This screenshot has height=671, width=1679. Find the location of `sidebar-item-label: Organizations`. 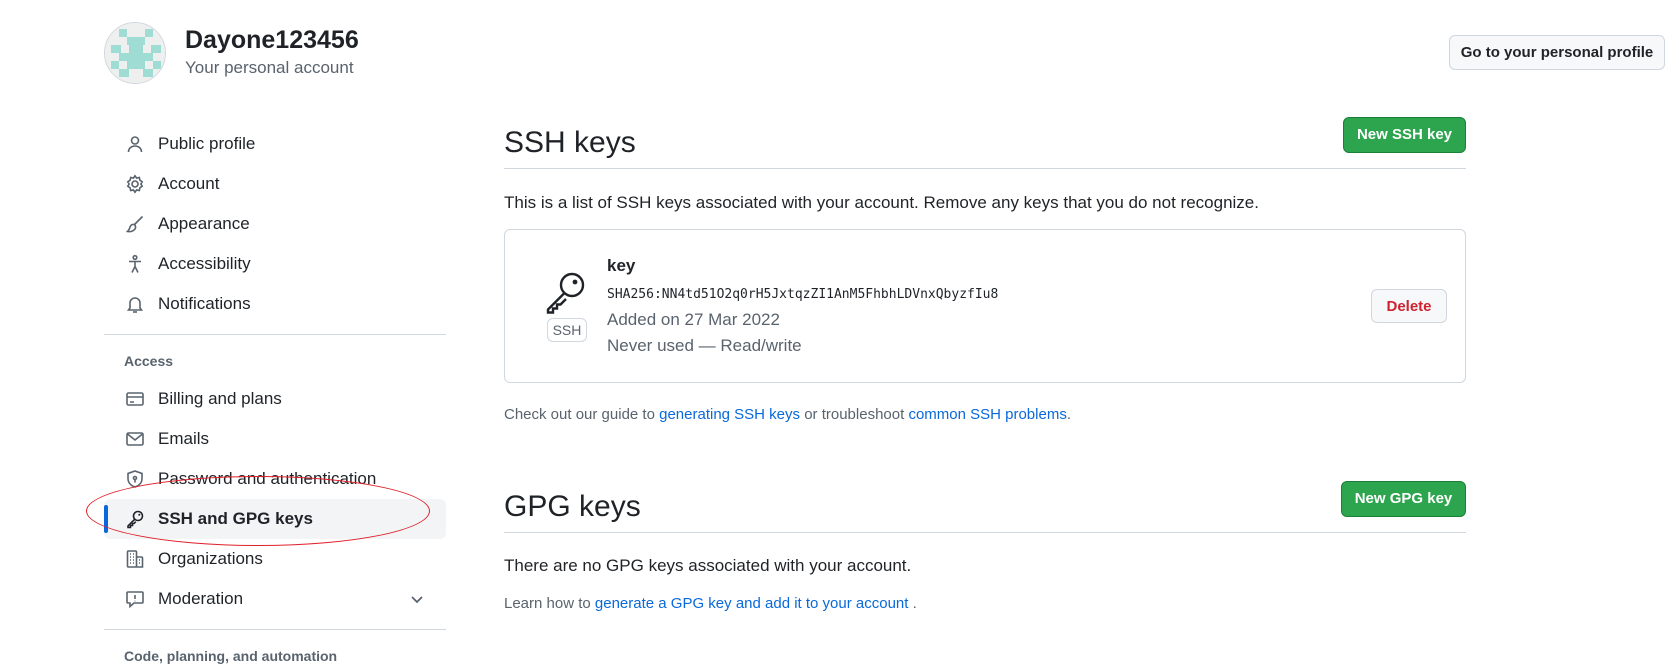

sidebar-item-label: Organizations is located at coordinates (210, 558).